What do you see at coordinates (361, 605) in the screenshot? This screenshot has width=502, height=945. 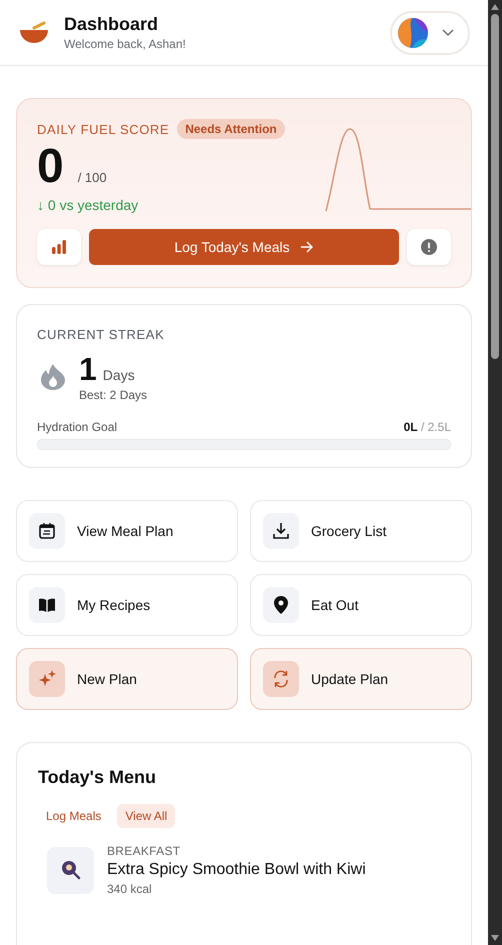 I see `action-tile: Eat Out` at bounding box center [361, 605].